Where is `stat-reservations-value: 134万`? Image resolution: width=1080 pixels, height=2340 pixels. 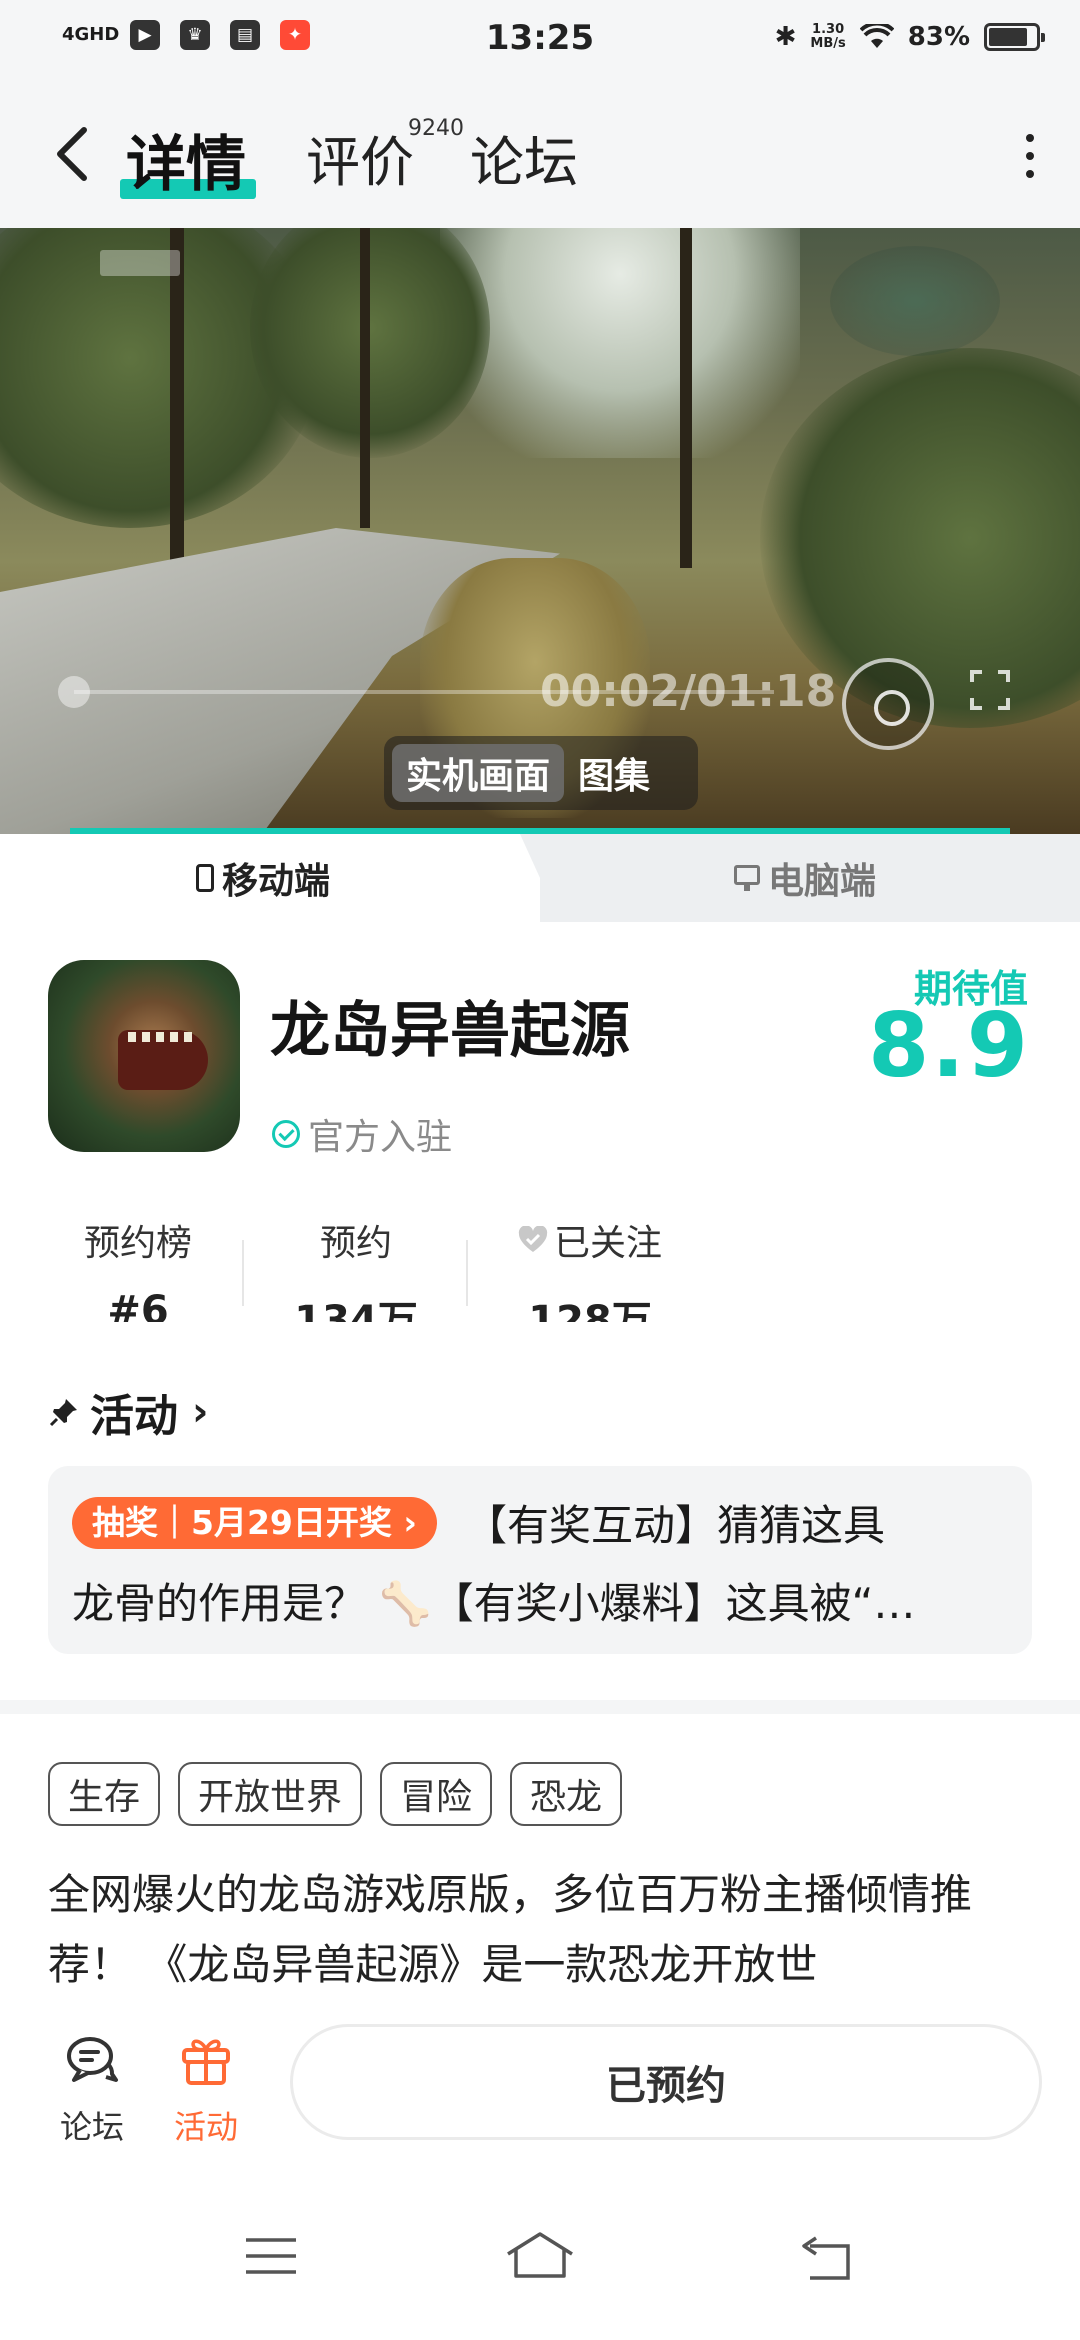 stat-reservations-value: 134万 is located at coordinates (356, 1310).